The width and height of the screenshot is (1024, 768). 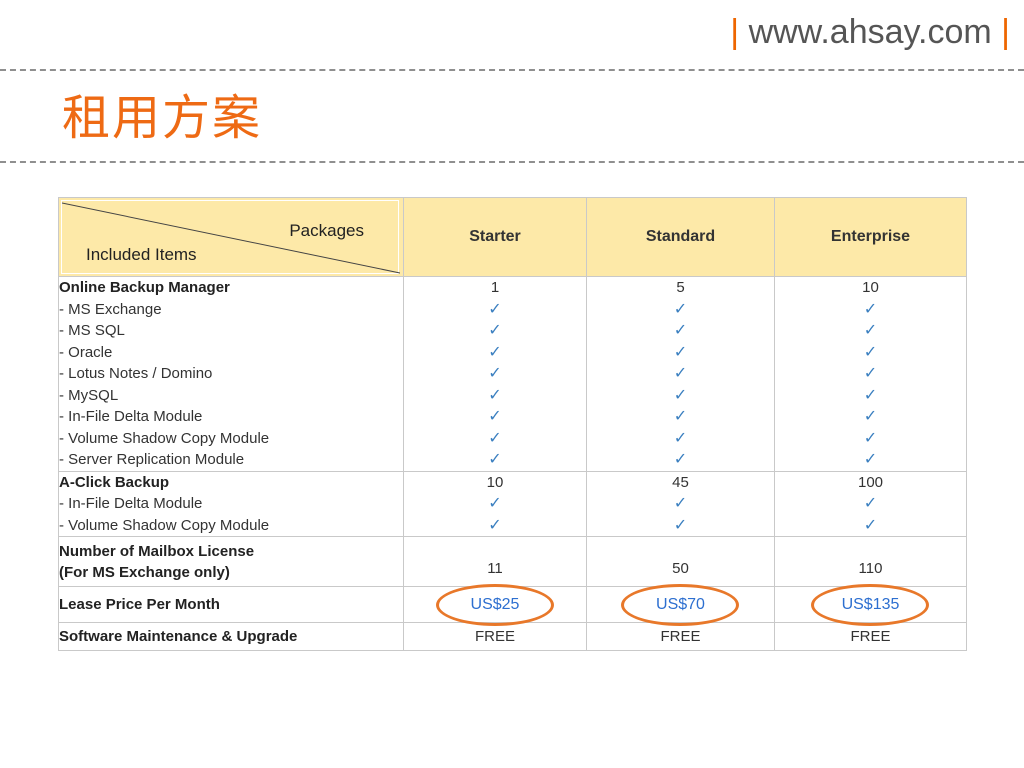 I want to click on mailbox-enterprise-cell: 110, so click(x=870, y=561).